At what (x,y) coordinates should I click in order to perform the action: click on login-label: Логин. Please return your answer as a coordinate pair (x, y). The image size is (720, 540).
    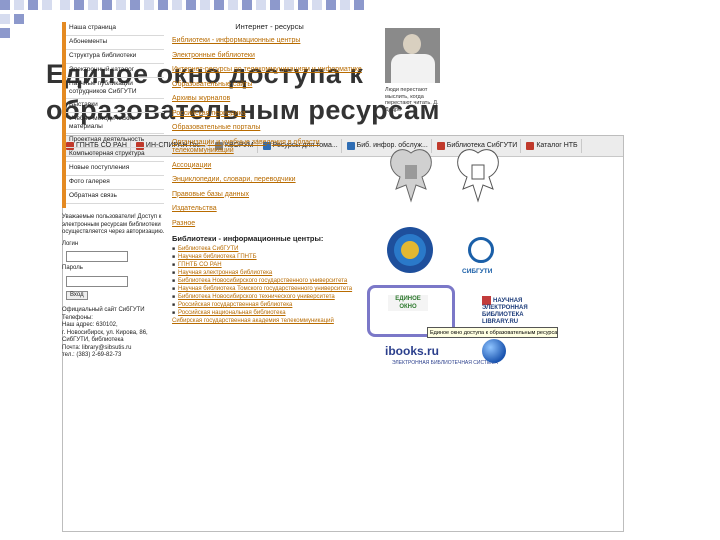
    Looking at the image, I should click on (70, 243).